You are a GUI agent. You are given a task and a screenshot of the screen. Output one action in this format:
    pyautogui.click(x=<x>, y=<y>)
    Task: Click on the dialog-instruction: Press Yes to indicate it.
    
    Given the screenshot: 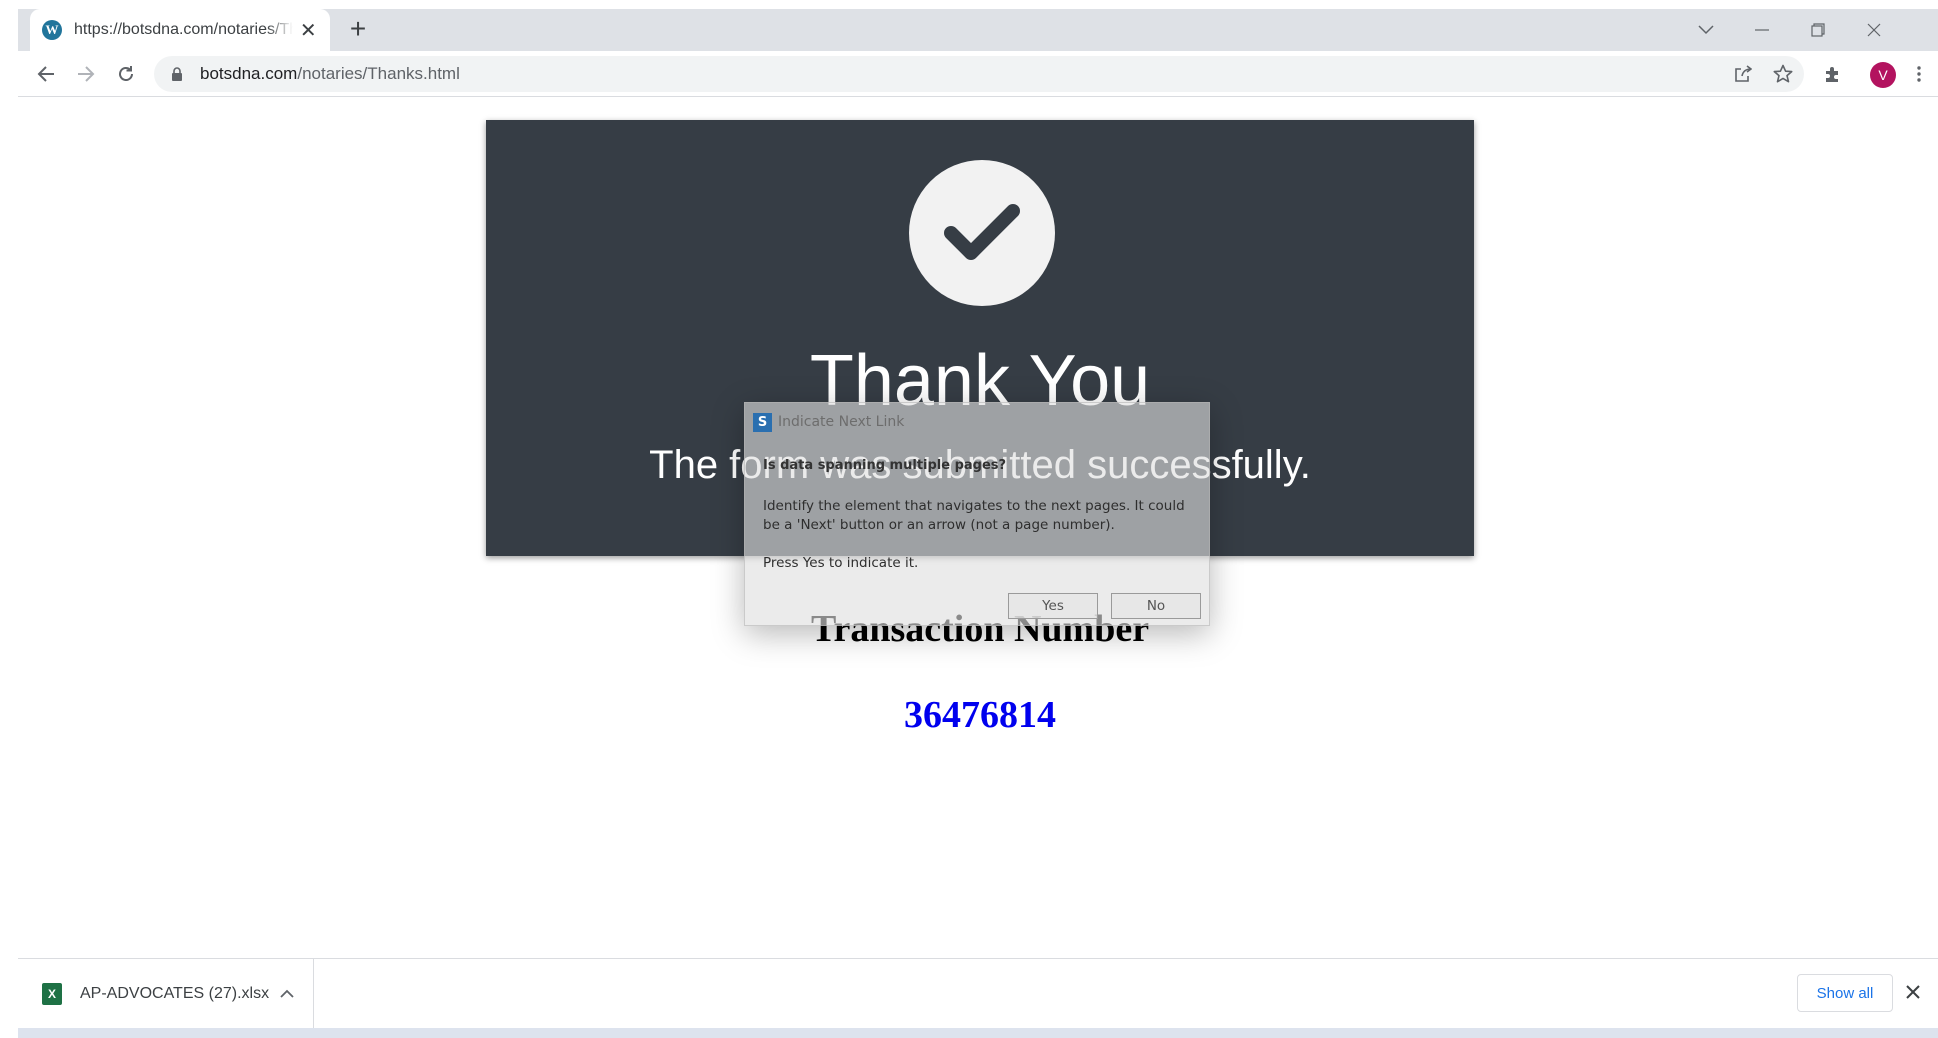 What is the action you would take?
    pyautogui.click(x=841, y=563)
    